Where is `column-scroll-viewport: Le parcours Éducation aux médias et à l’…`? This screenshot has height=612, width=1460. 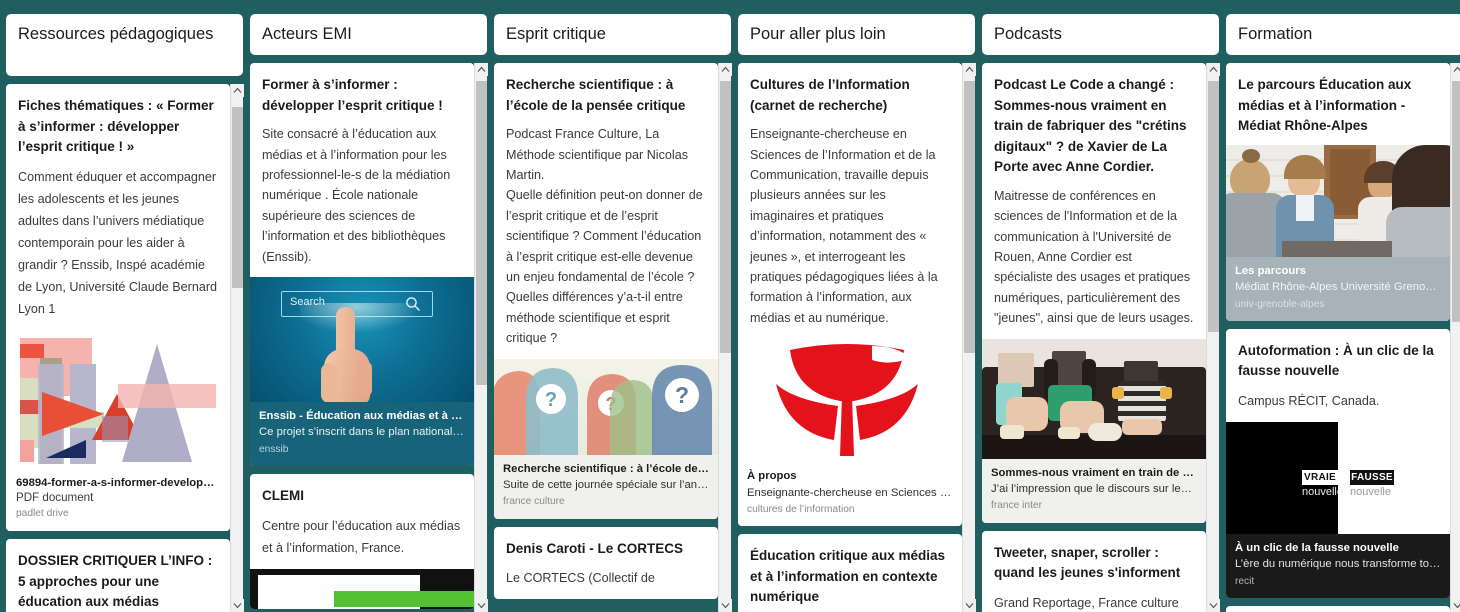 column-scroll-viewport: Le parcours Éducation aux médias et à l’… is located at coordinates (1338, 337).